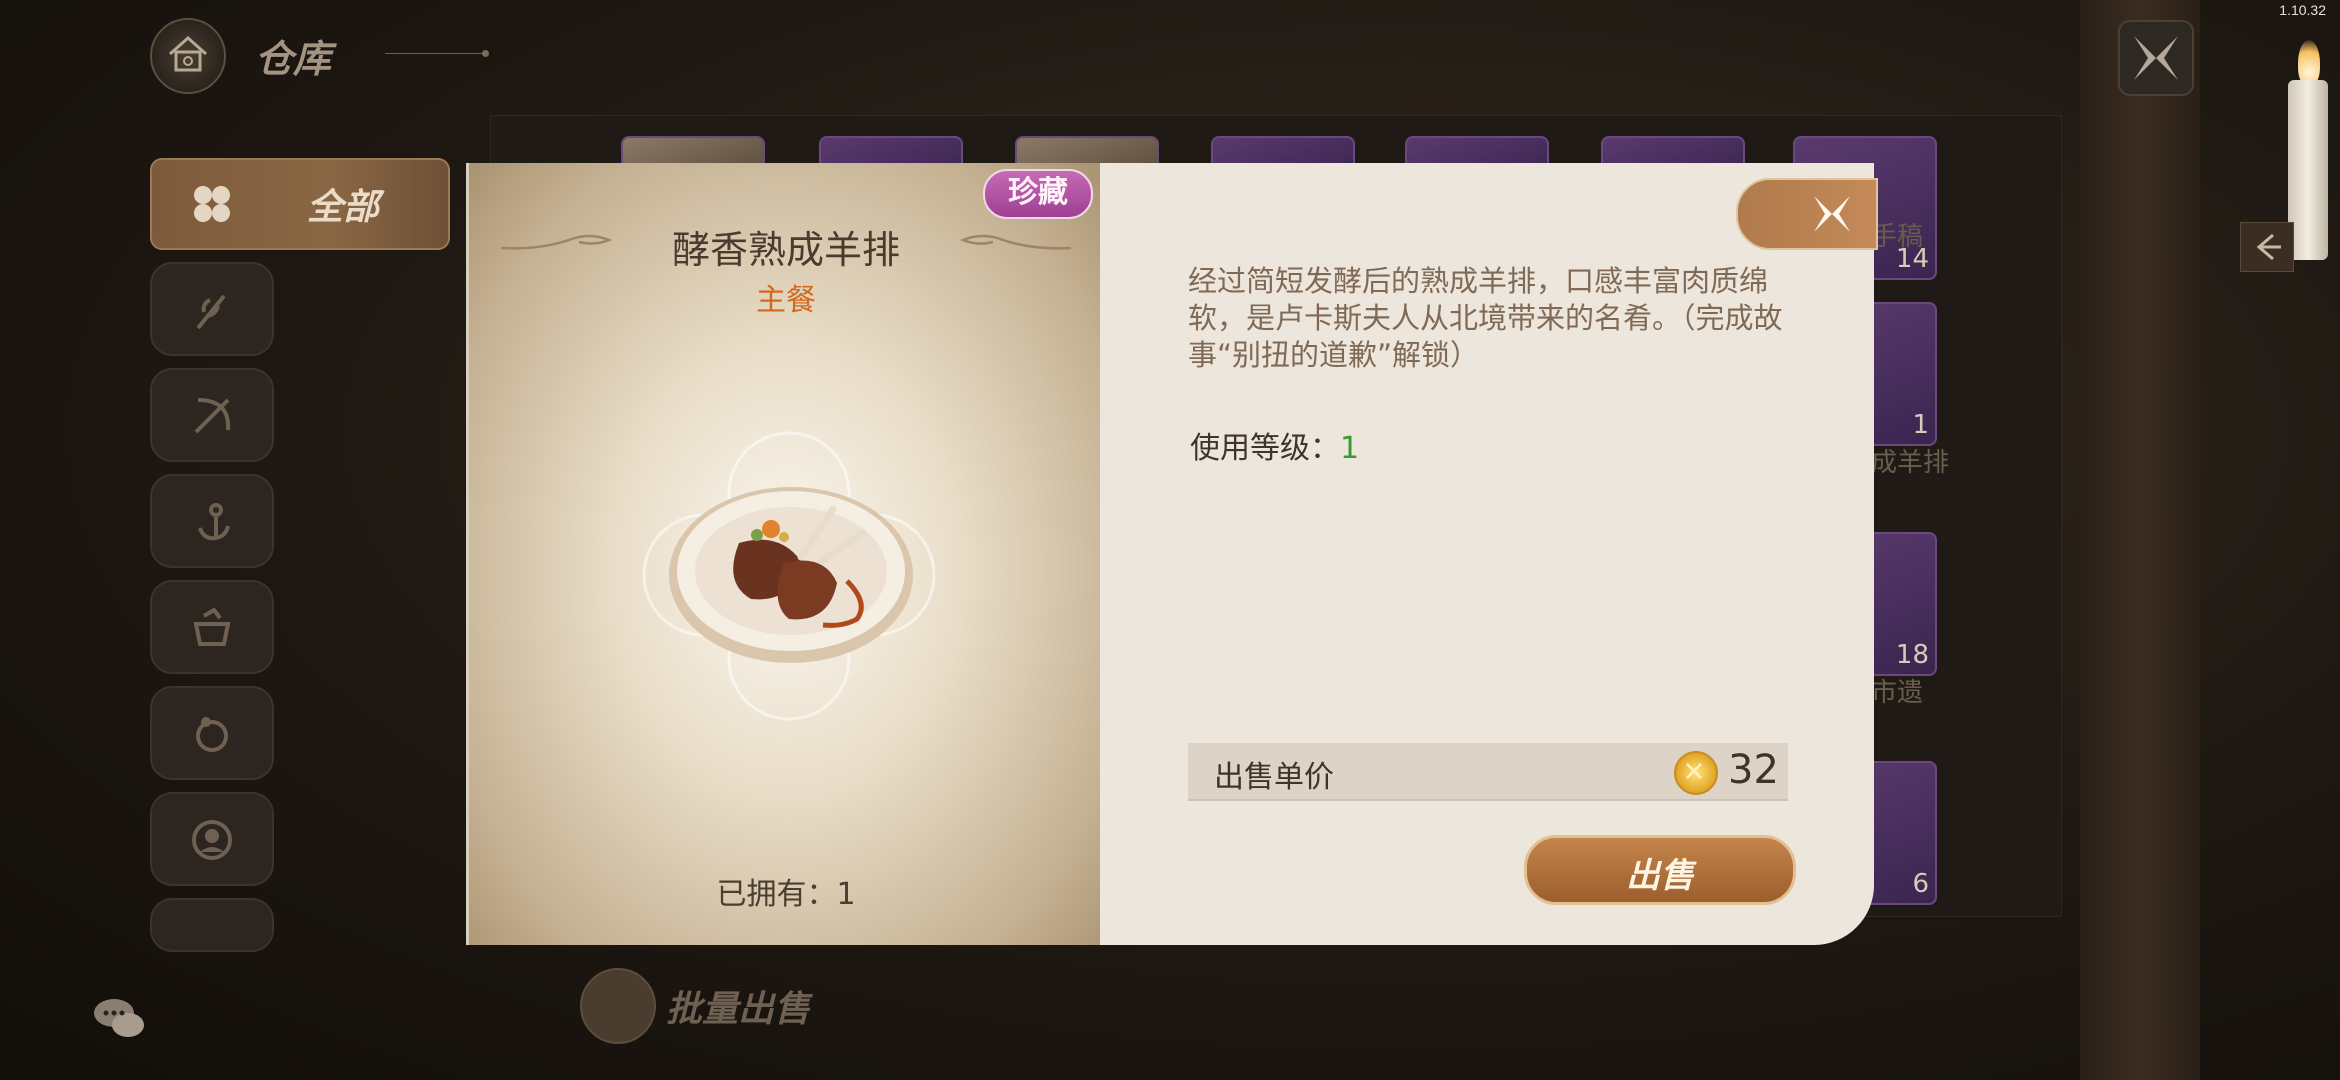  I want to click on sell-price-row: 出售单价 32, so click(1488, 772).